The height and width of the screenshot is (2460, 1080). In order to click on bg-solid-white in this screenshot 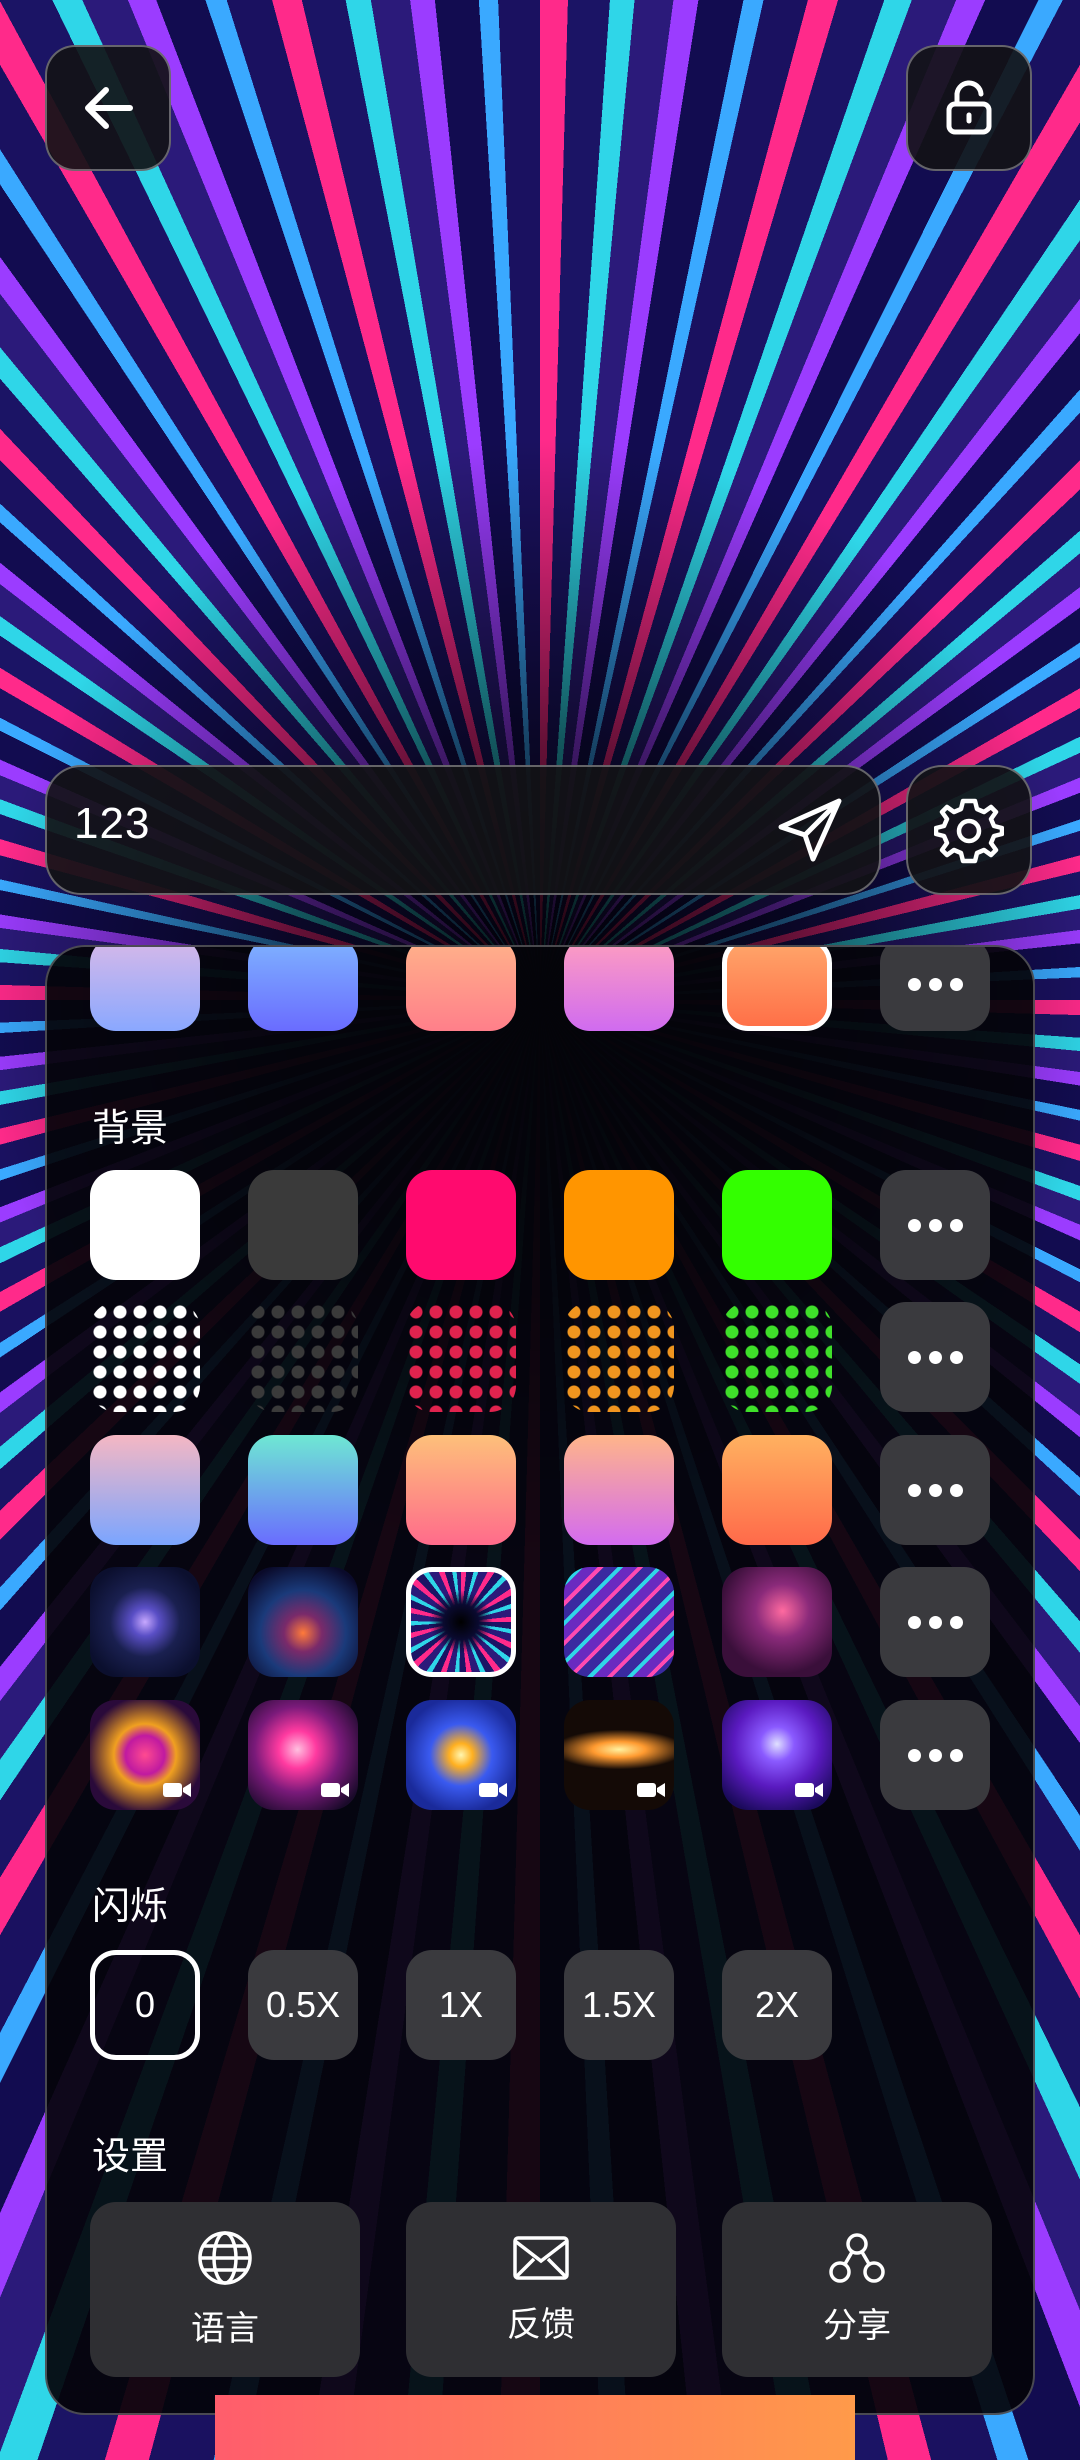, I will do `click(145, 1225)`.